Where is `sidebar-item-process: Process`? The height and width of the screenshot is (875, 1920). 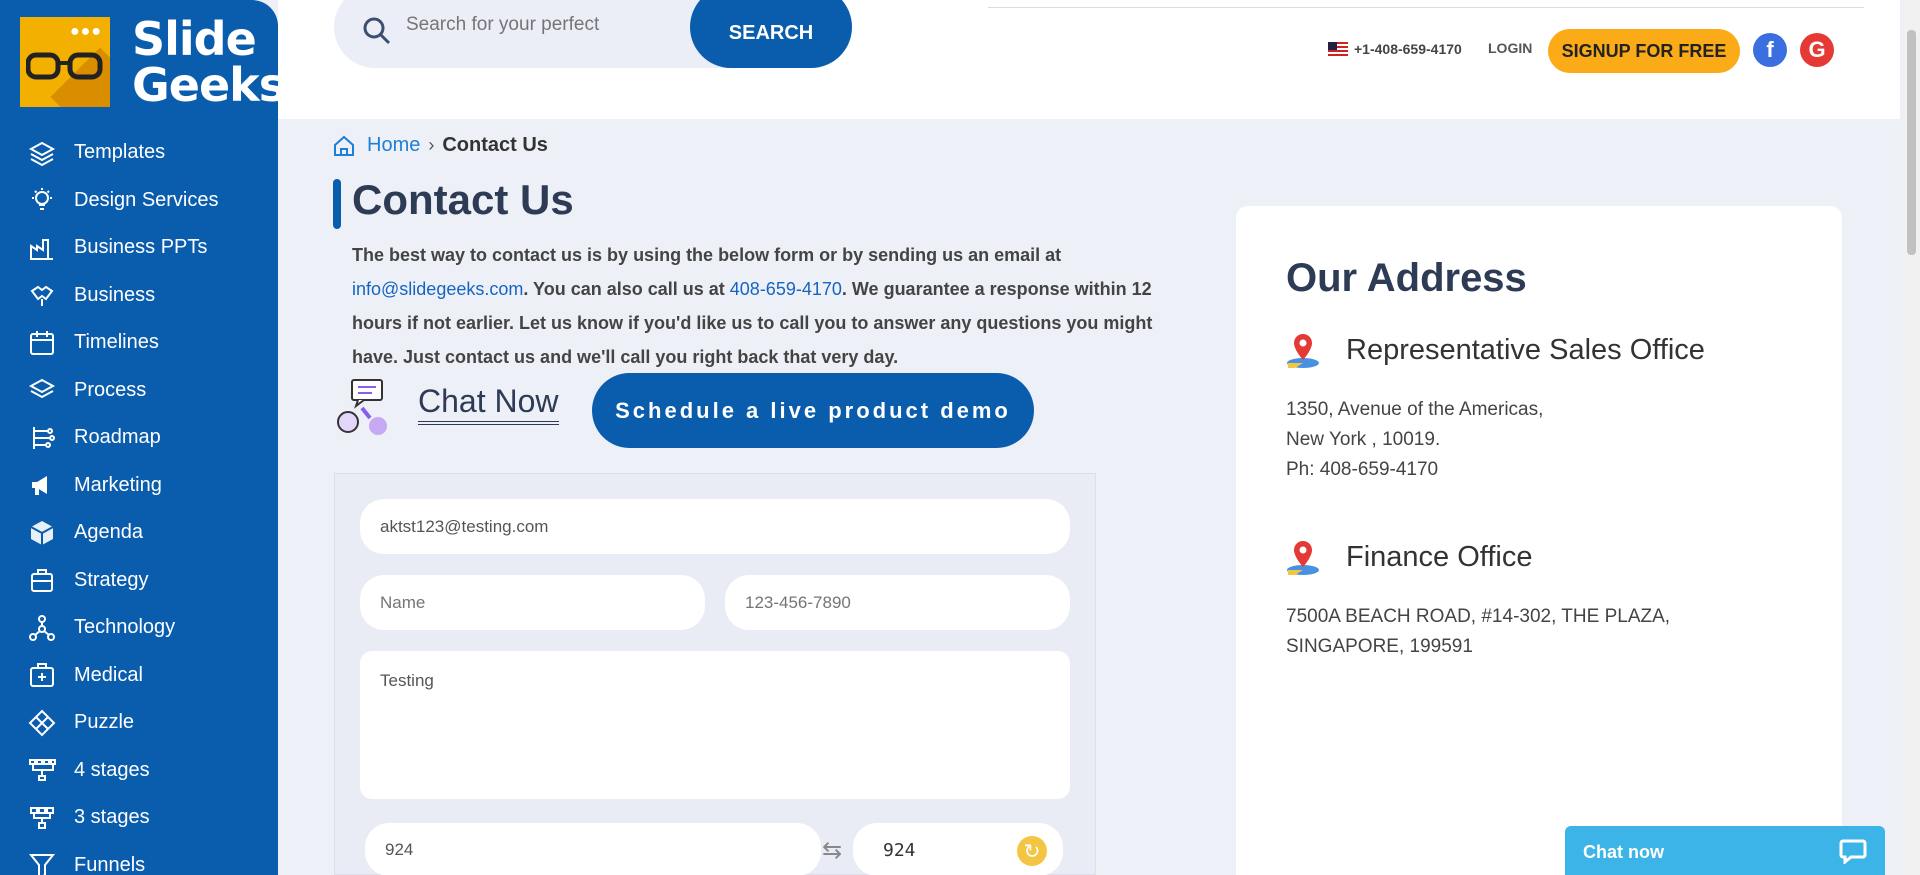 sidebar-item-process: Process is located at coordinates (139, 391).